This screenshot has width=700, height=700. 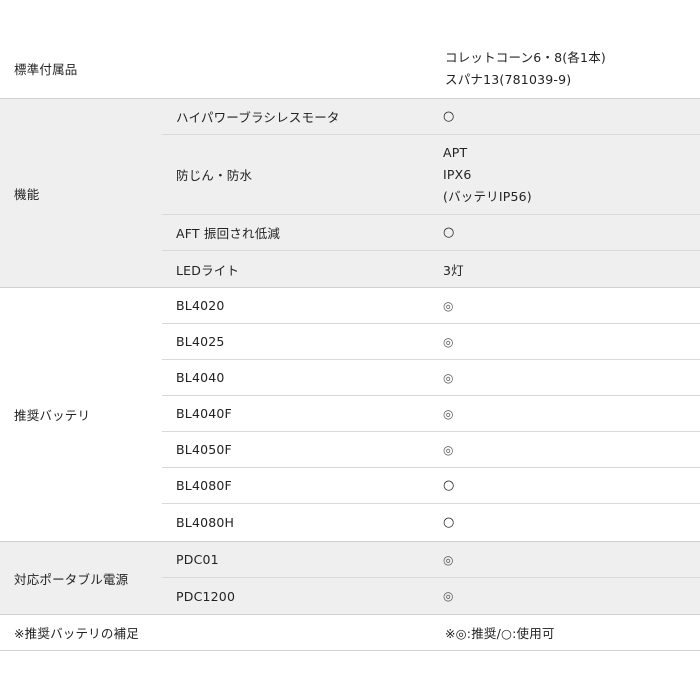 What do you see at coordinates (206, 596) in the screenshot?
I see `power-model: PDC1200` at bounding box center [206, 596].